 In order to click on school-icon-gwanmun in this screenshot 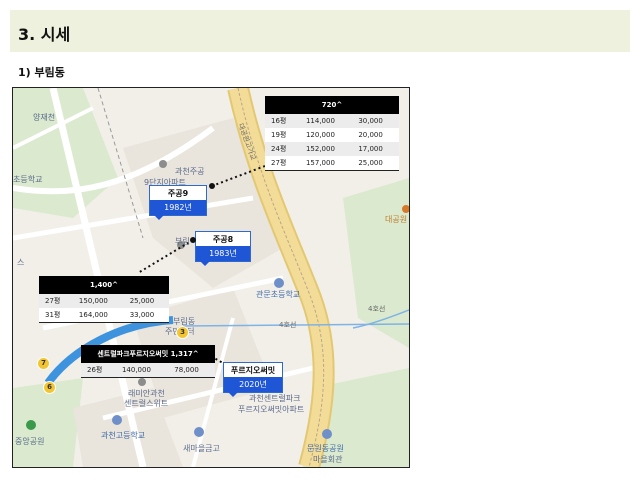, I will do `click(279, 283)`.